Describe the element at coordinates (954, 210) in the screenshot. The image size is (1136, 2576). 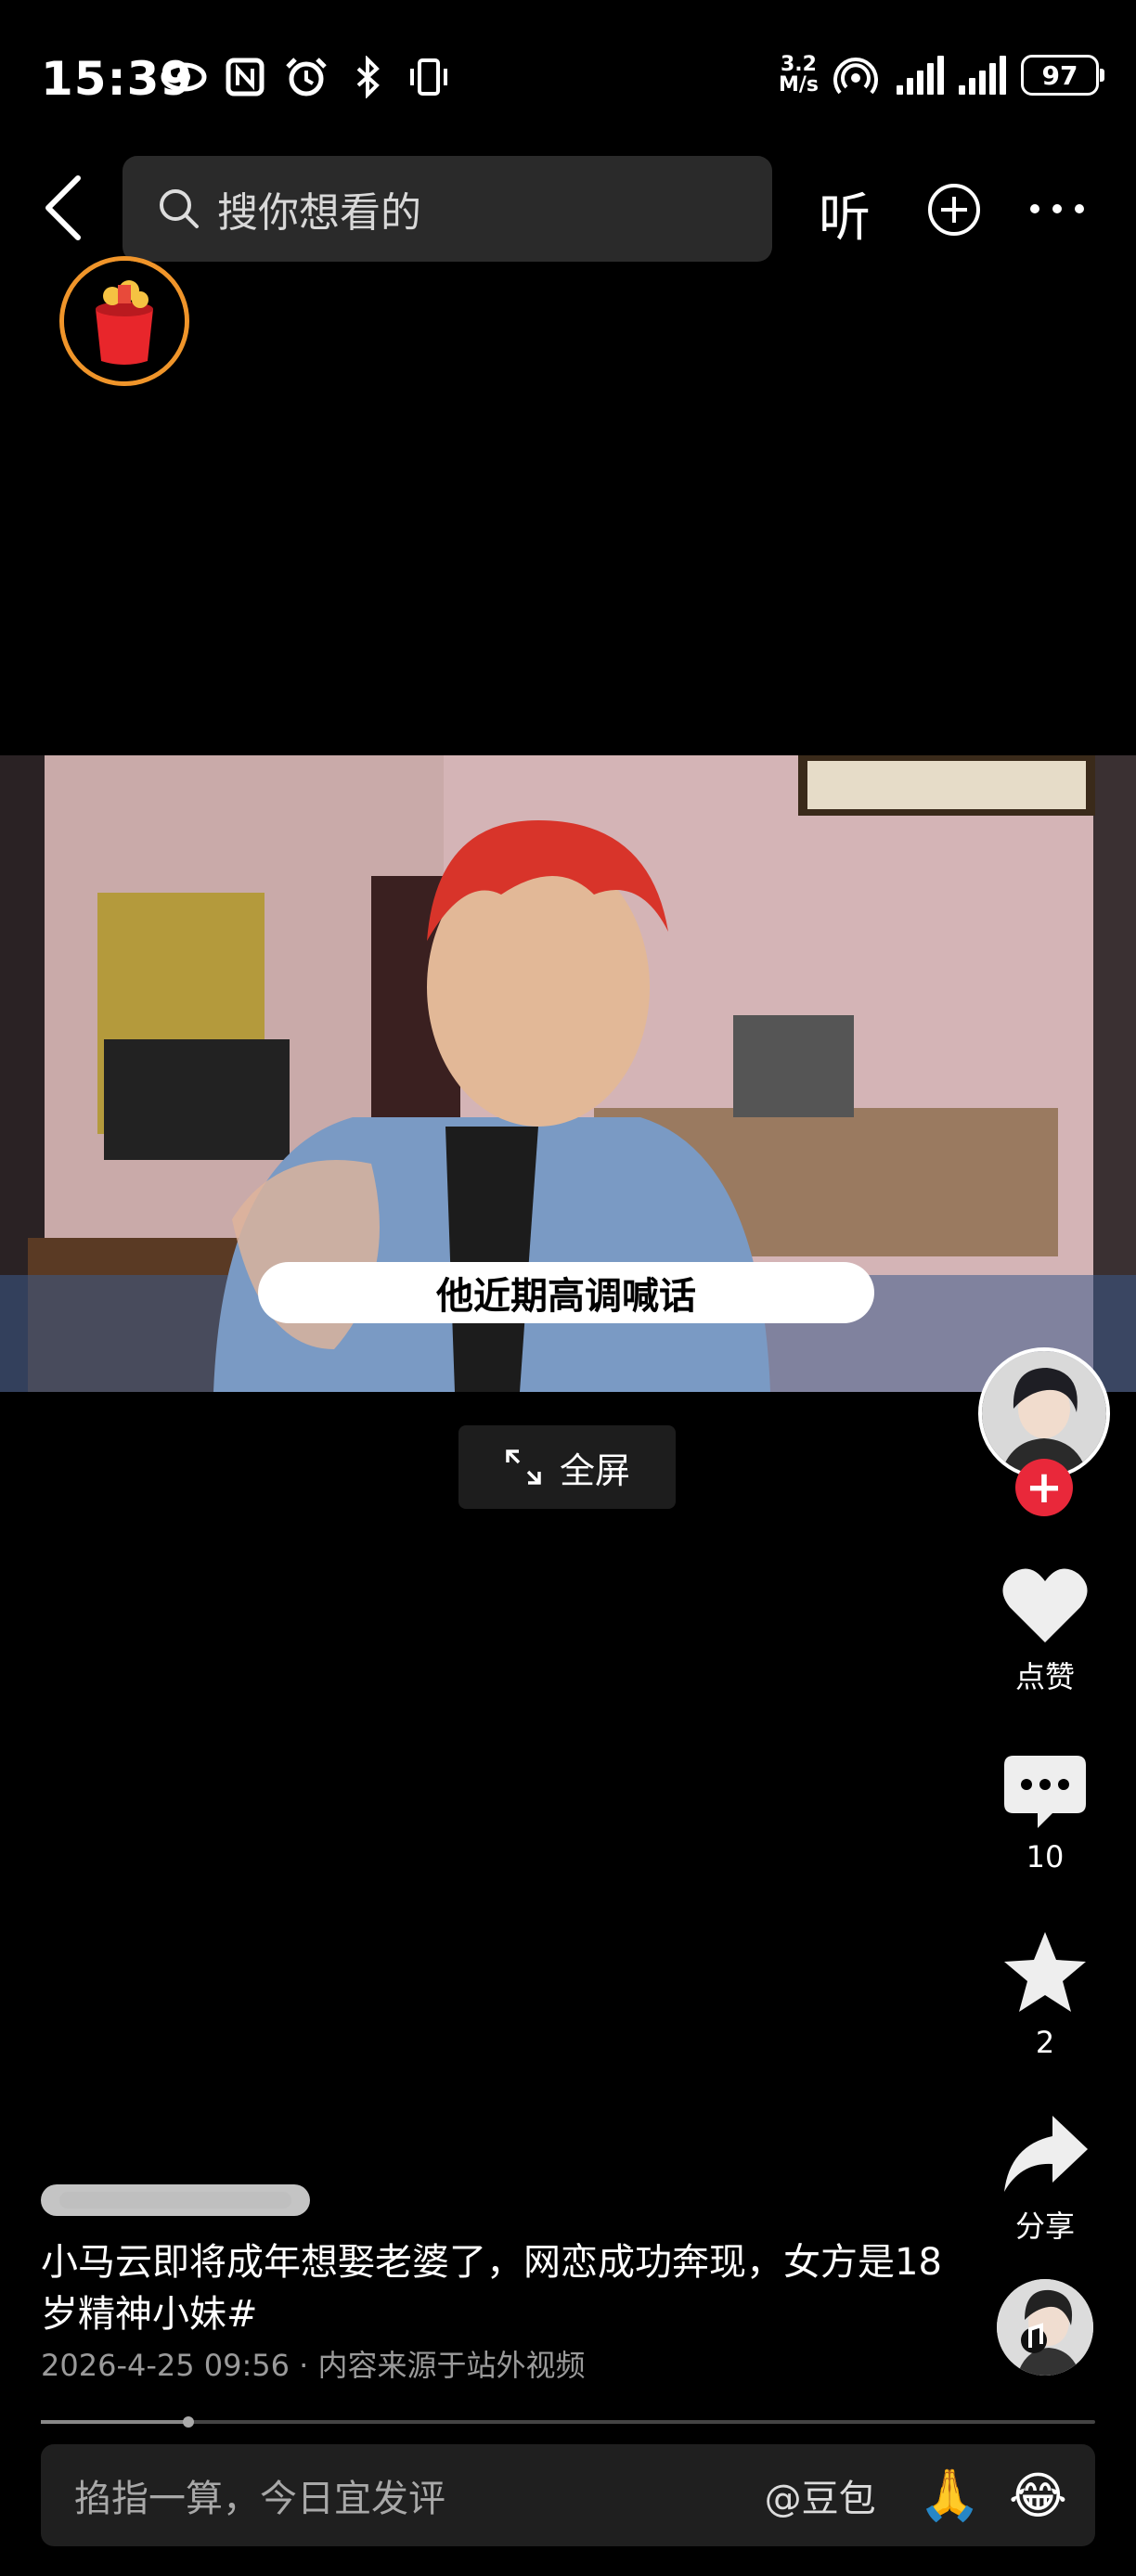
I see `add-circle-icon` at that location.